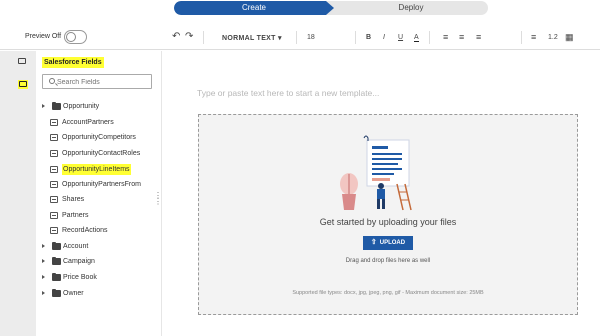 The height and width of the screenshot is (336, 600). I want to click on wizard-steps: Create Deploy, so click(331, 8).